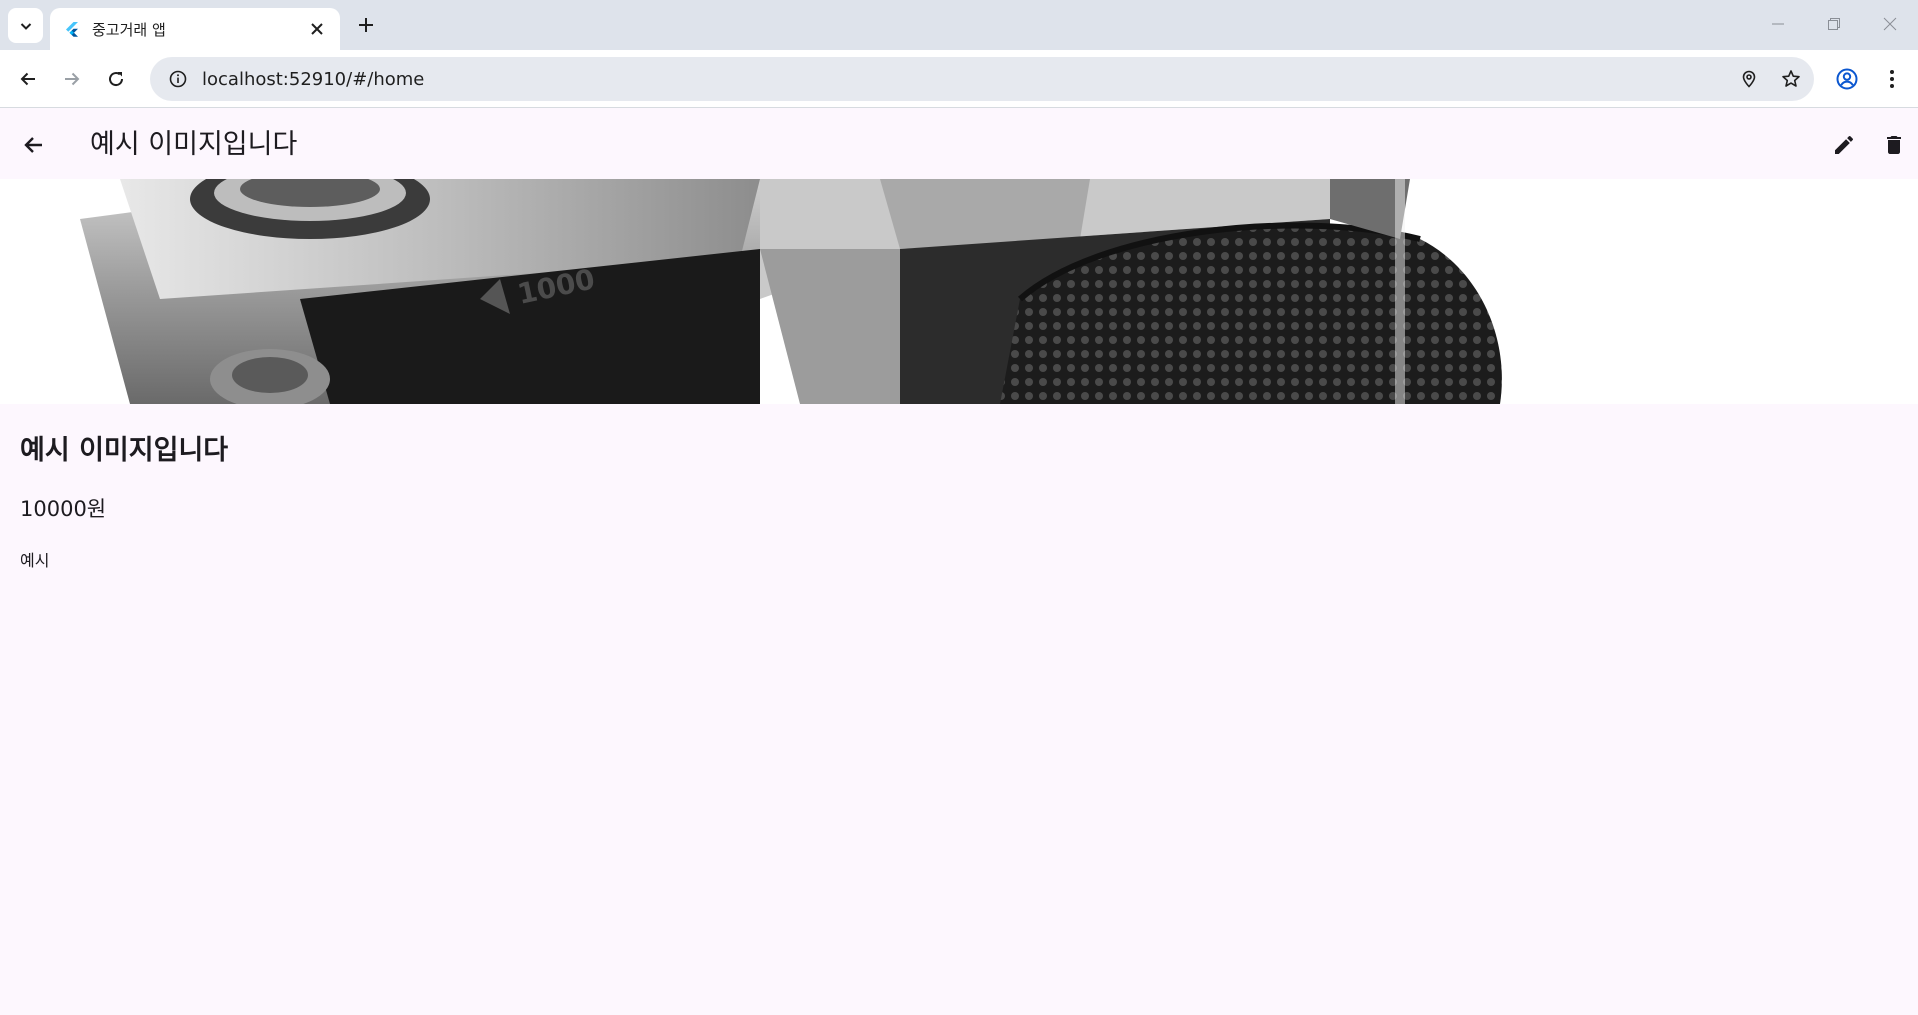  What do you see at coordinates (195, 29) in the screenshot?
I see `browser-tab-active: 중고거래 앱` at bounding box center [195, 29].